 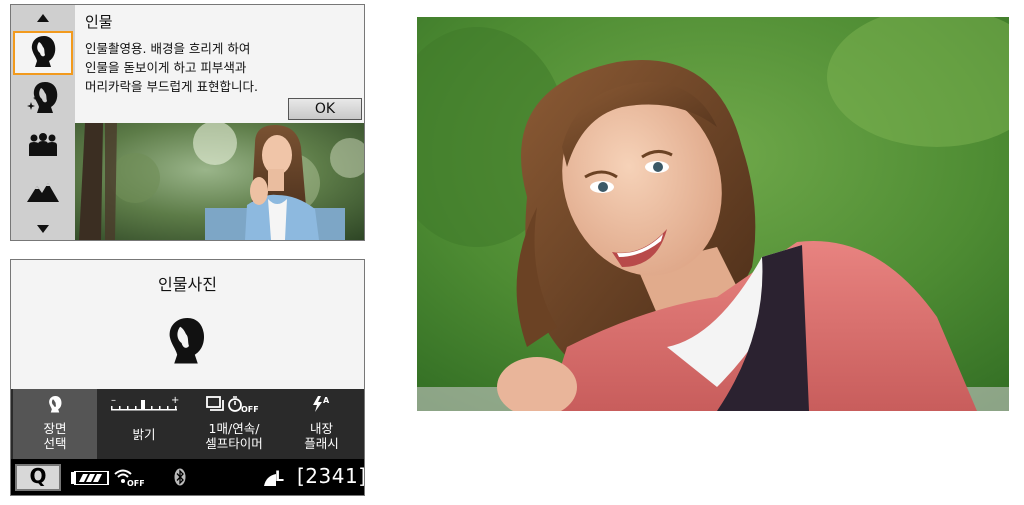 What do you see at coordinates (321, 428) in the screenshot?
I see `flash-label-line-1: 내장` at bounding box center [321, 428].